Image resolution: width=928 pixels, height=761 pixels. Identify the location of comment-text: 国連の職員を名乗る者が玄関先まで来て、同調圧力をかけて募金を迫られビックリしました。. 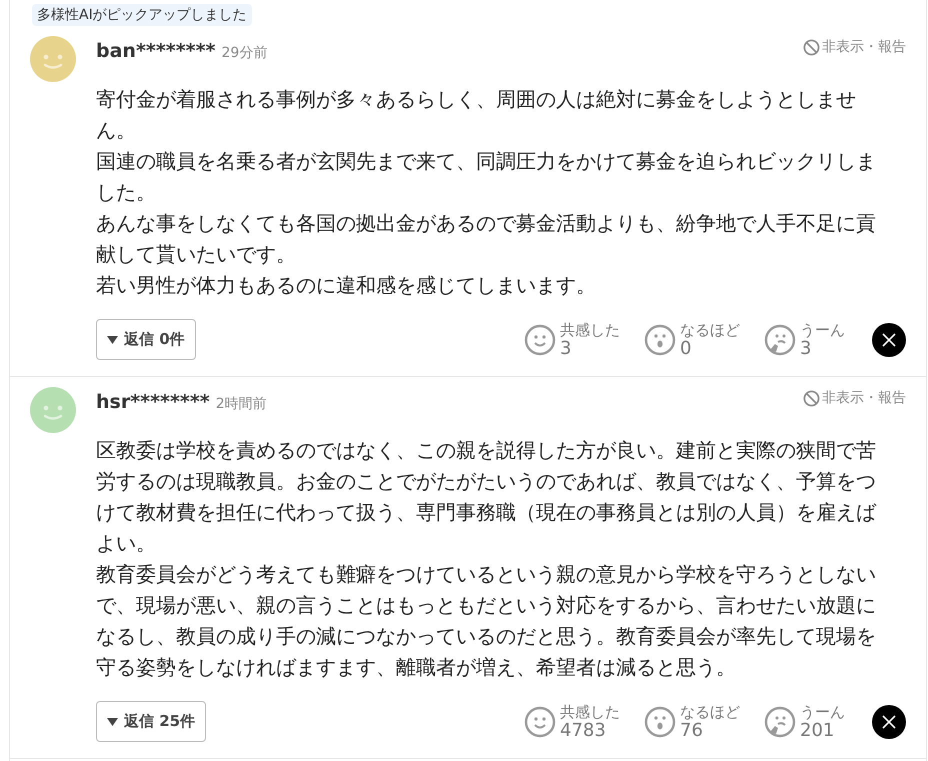
(486, 177).